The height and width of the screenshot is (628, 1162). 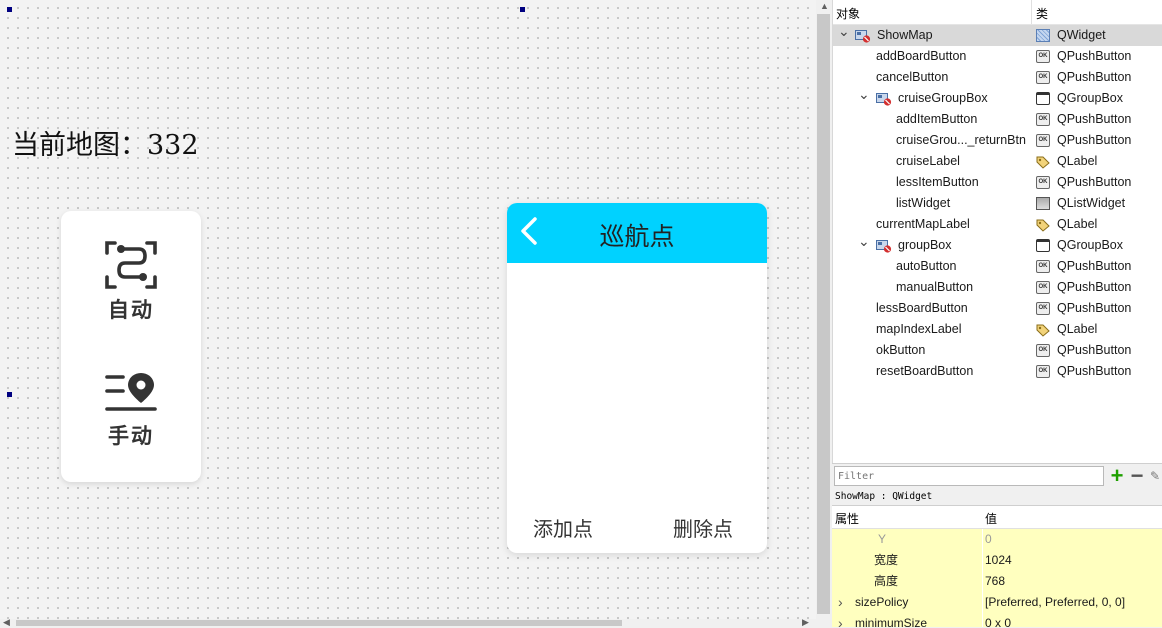 What do you see at coordinates (848, 13) in the screenshot?
I see `column-object: 对象` at bounding box center [848, 13].